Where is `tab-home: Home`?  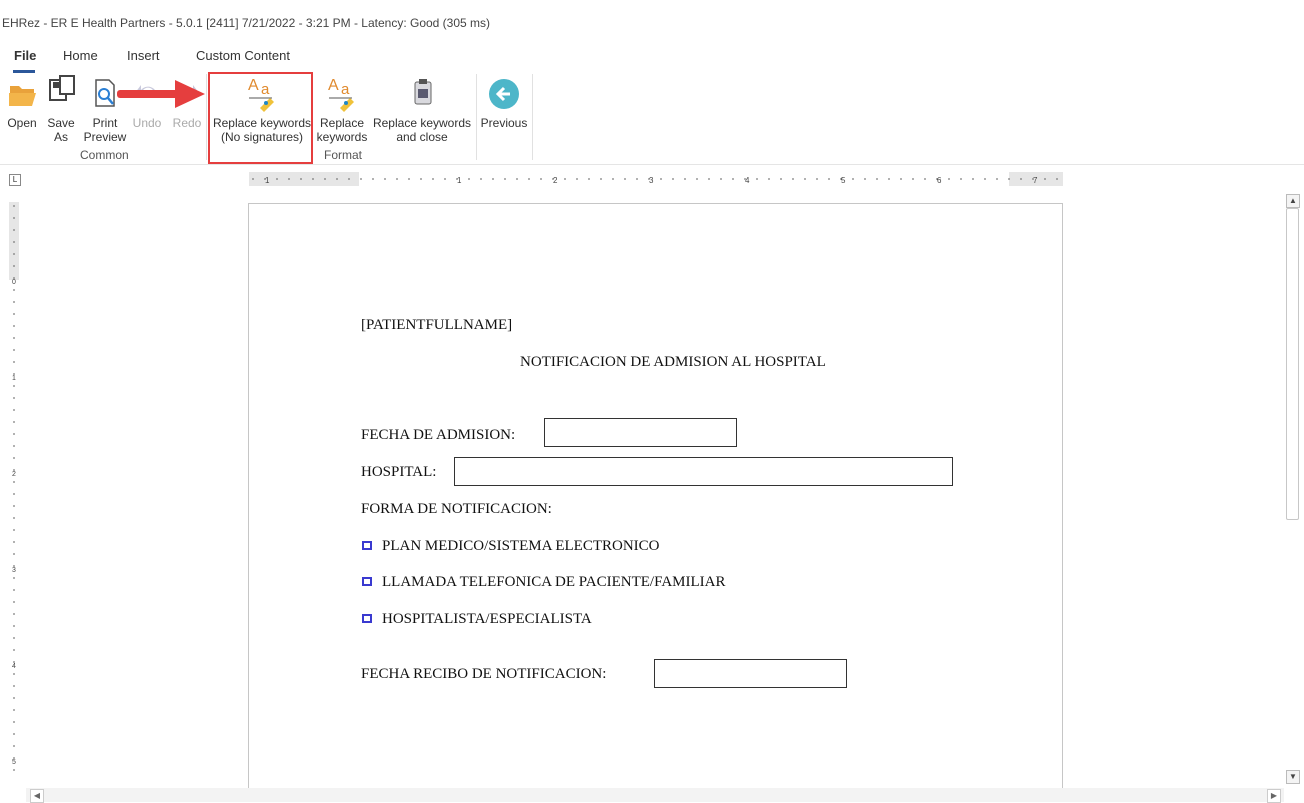 tab-home: Home is located at coordinates (80, 55).